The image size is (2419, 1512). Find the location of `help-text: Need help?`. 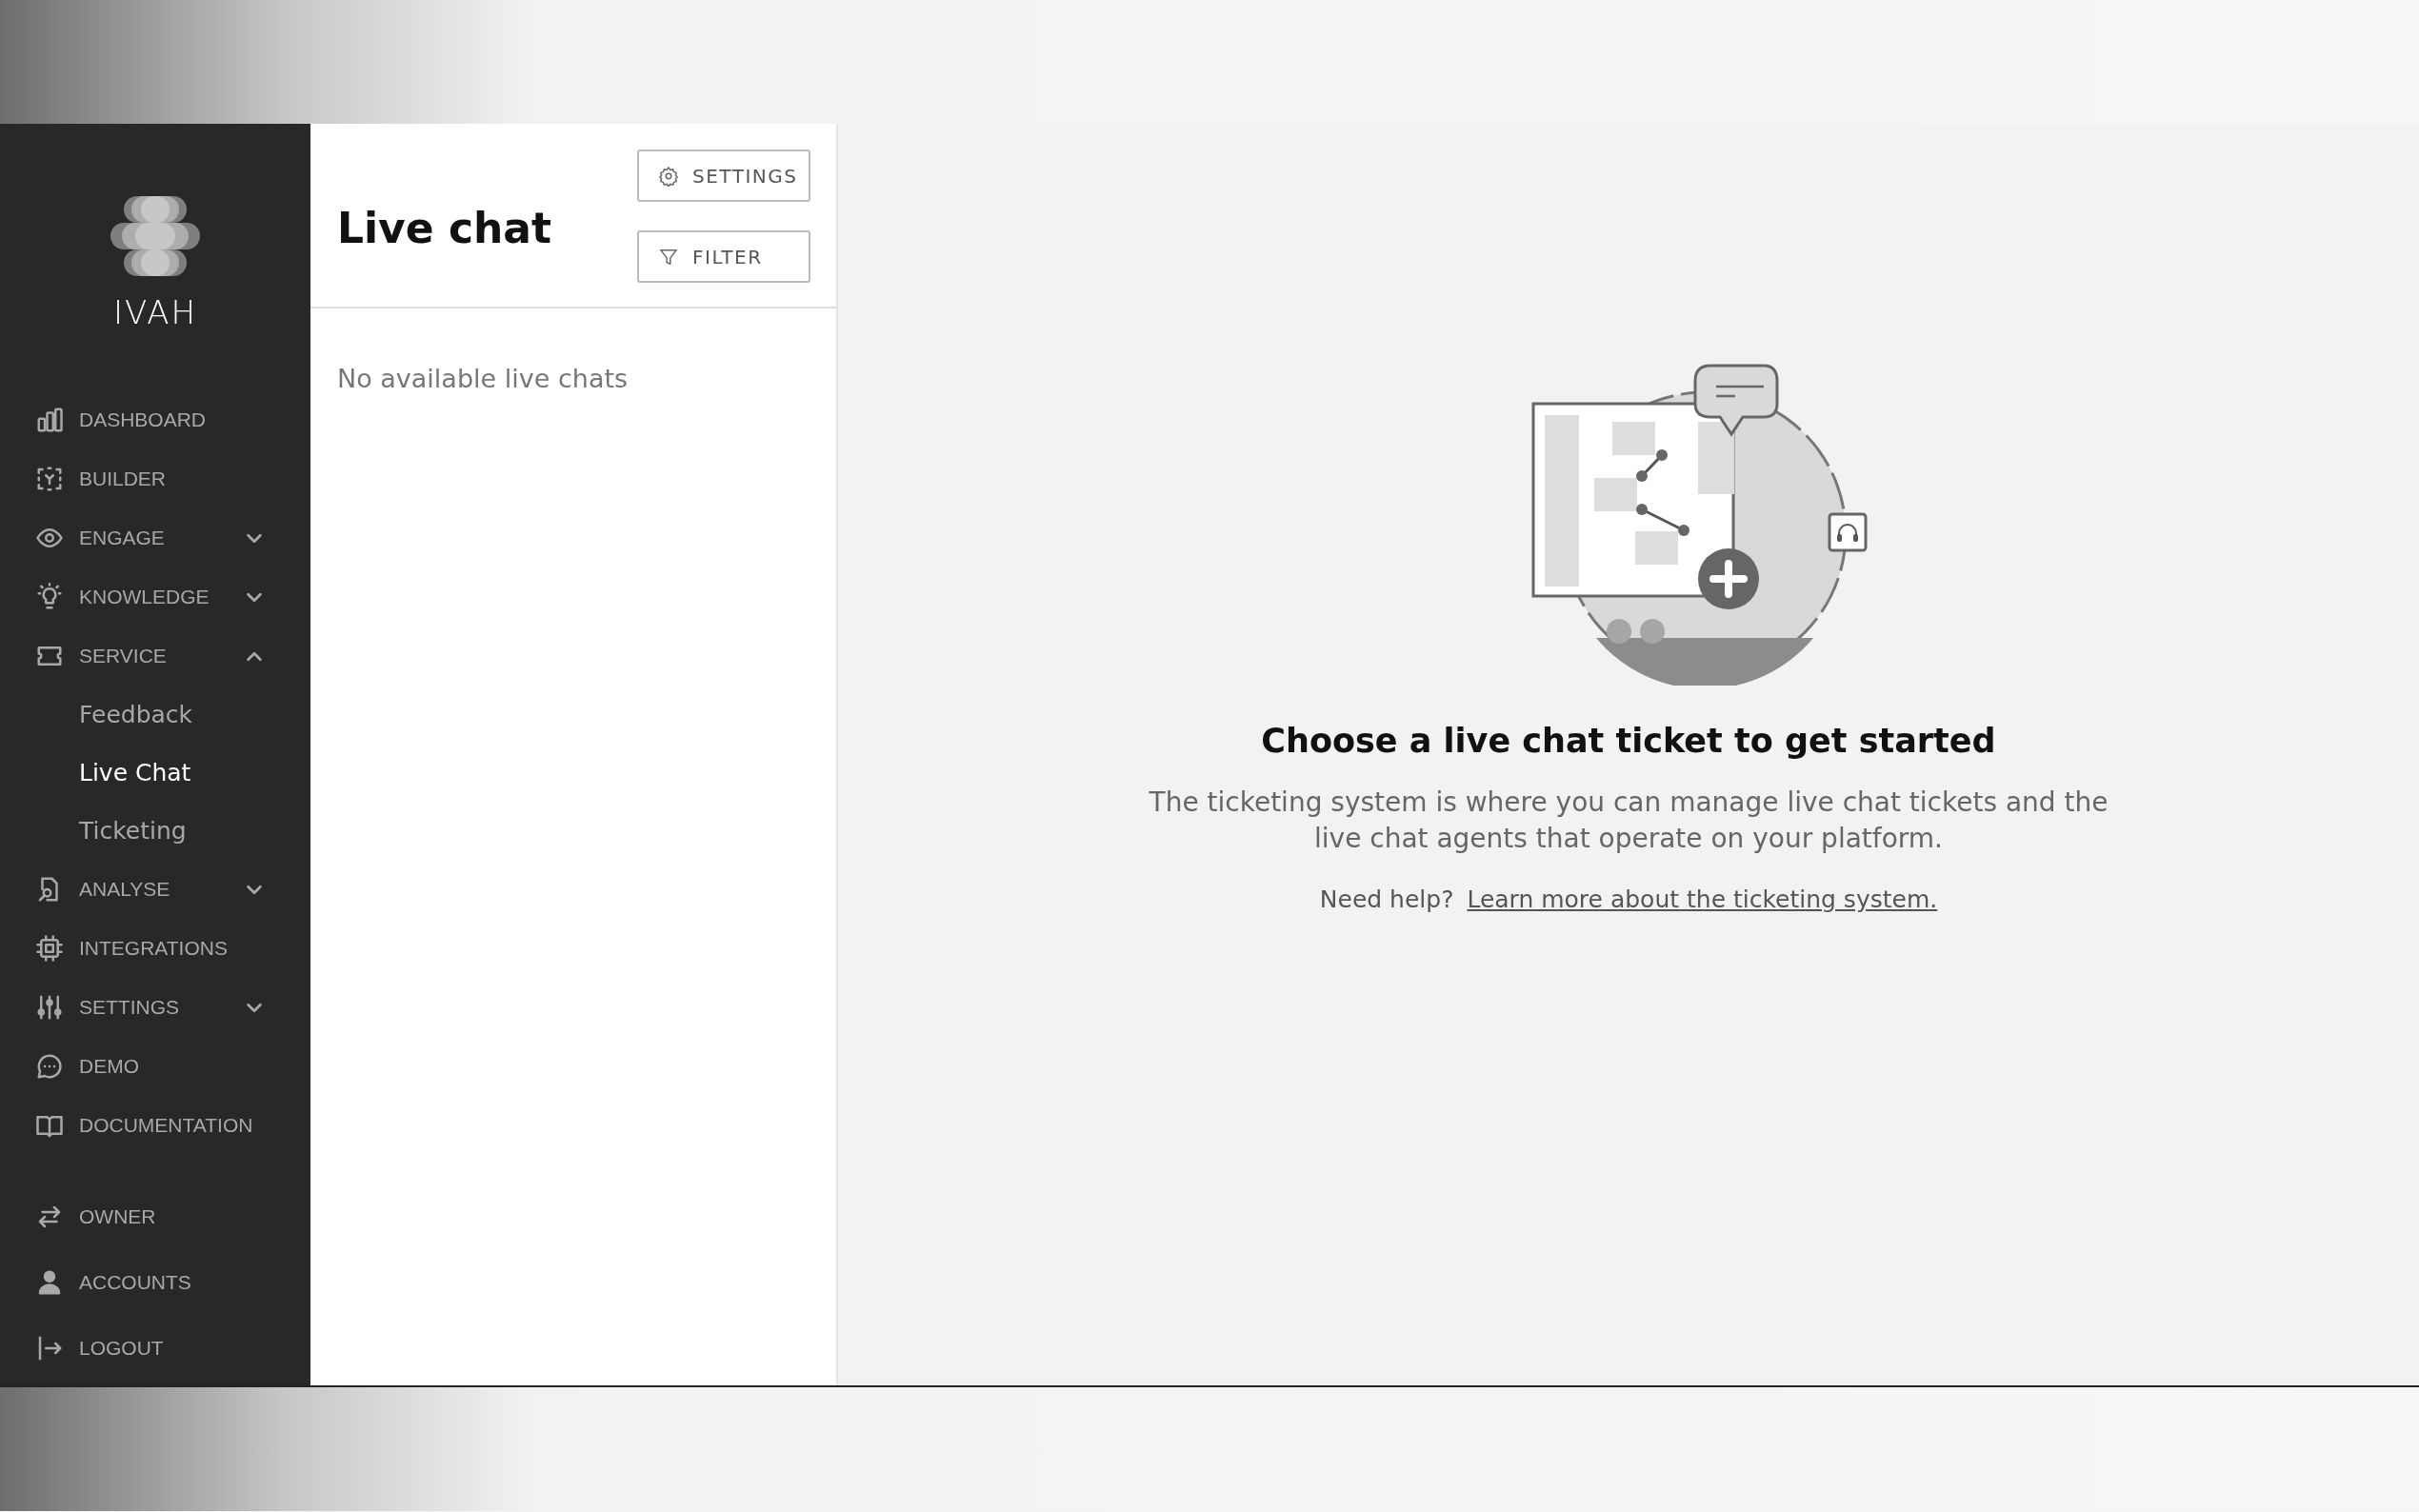

help-text: Need help? is located at coordinates (1386, 899).